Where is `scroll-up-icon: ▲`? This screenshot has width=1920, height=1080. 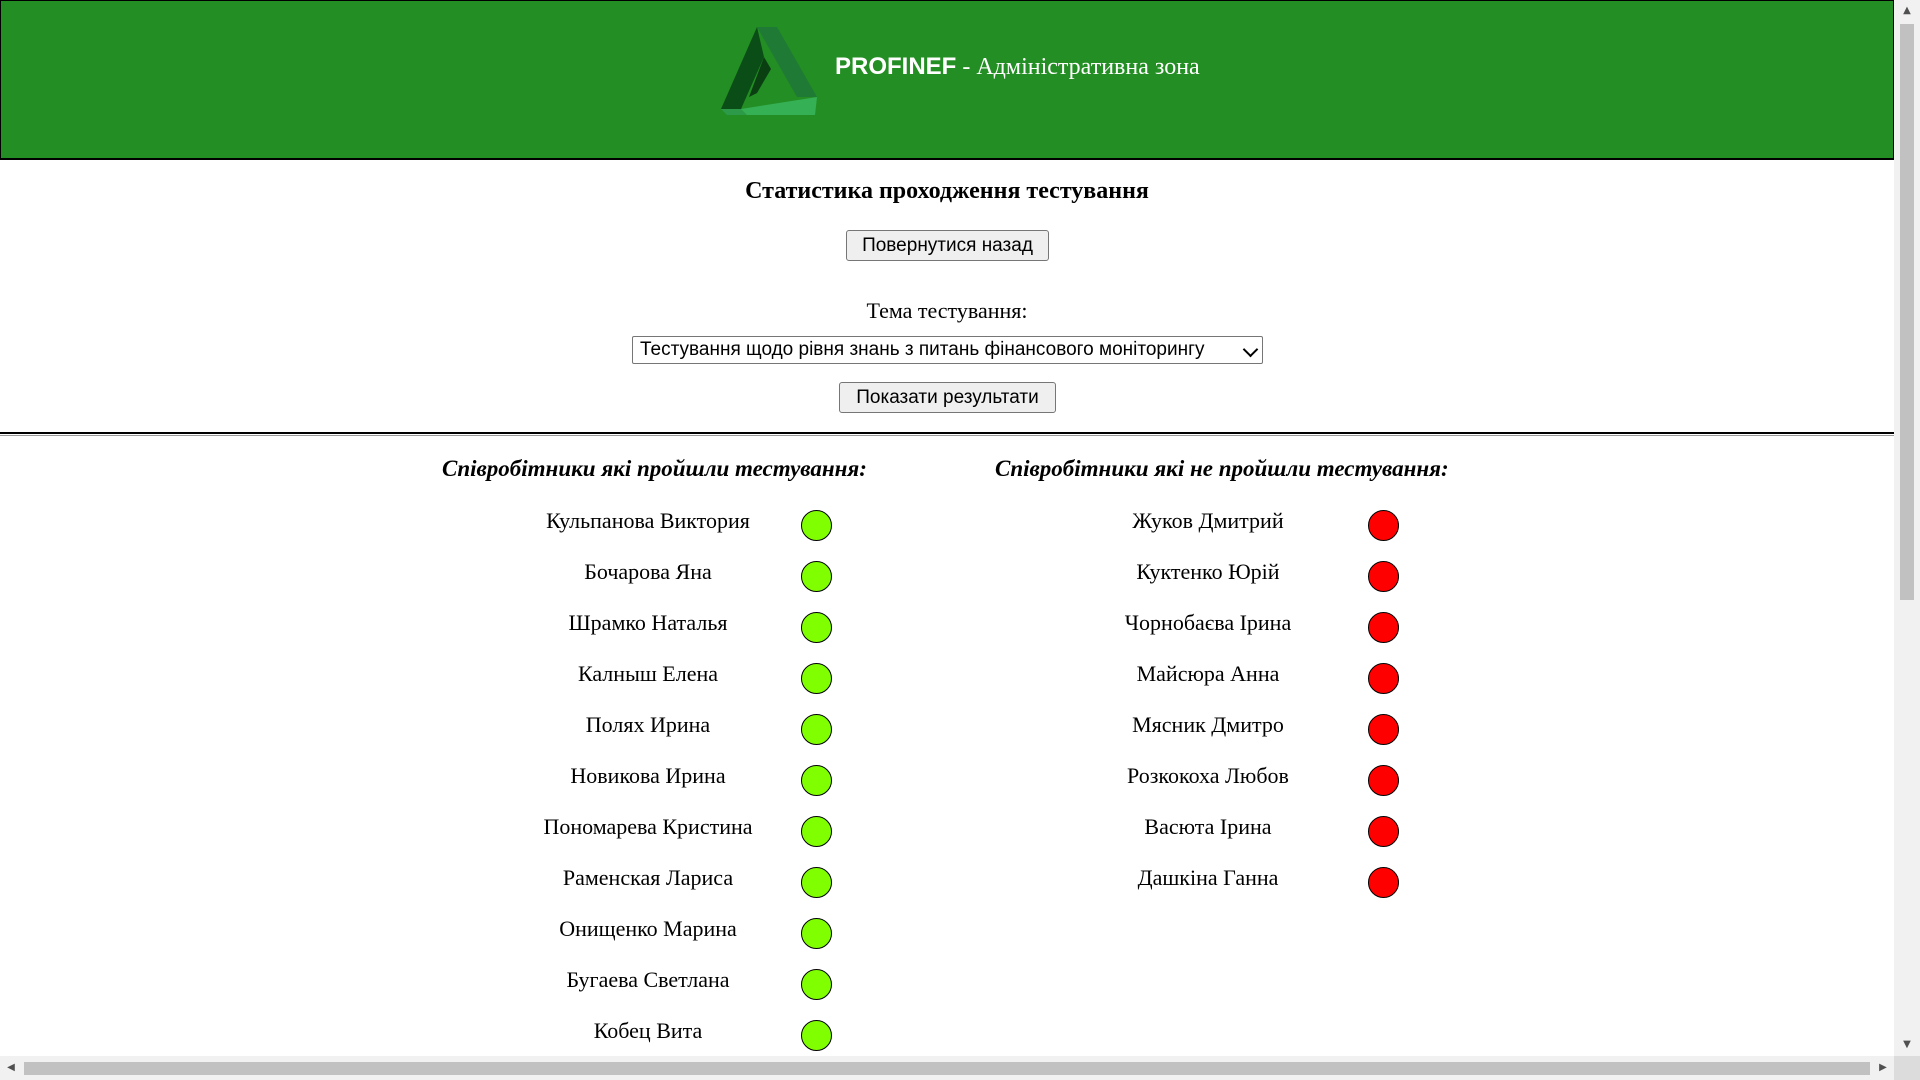
scroll-up-icon: ▲ is located at coordinates (1907, 11).